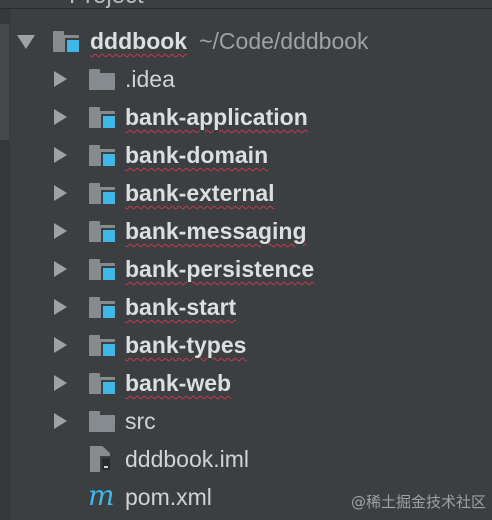 The width and height of the screenshot is (492, 520). Describe the element at coordinates (216, 117) in the screenshot. I see `tree-item-label: bank-application` at that location.